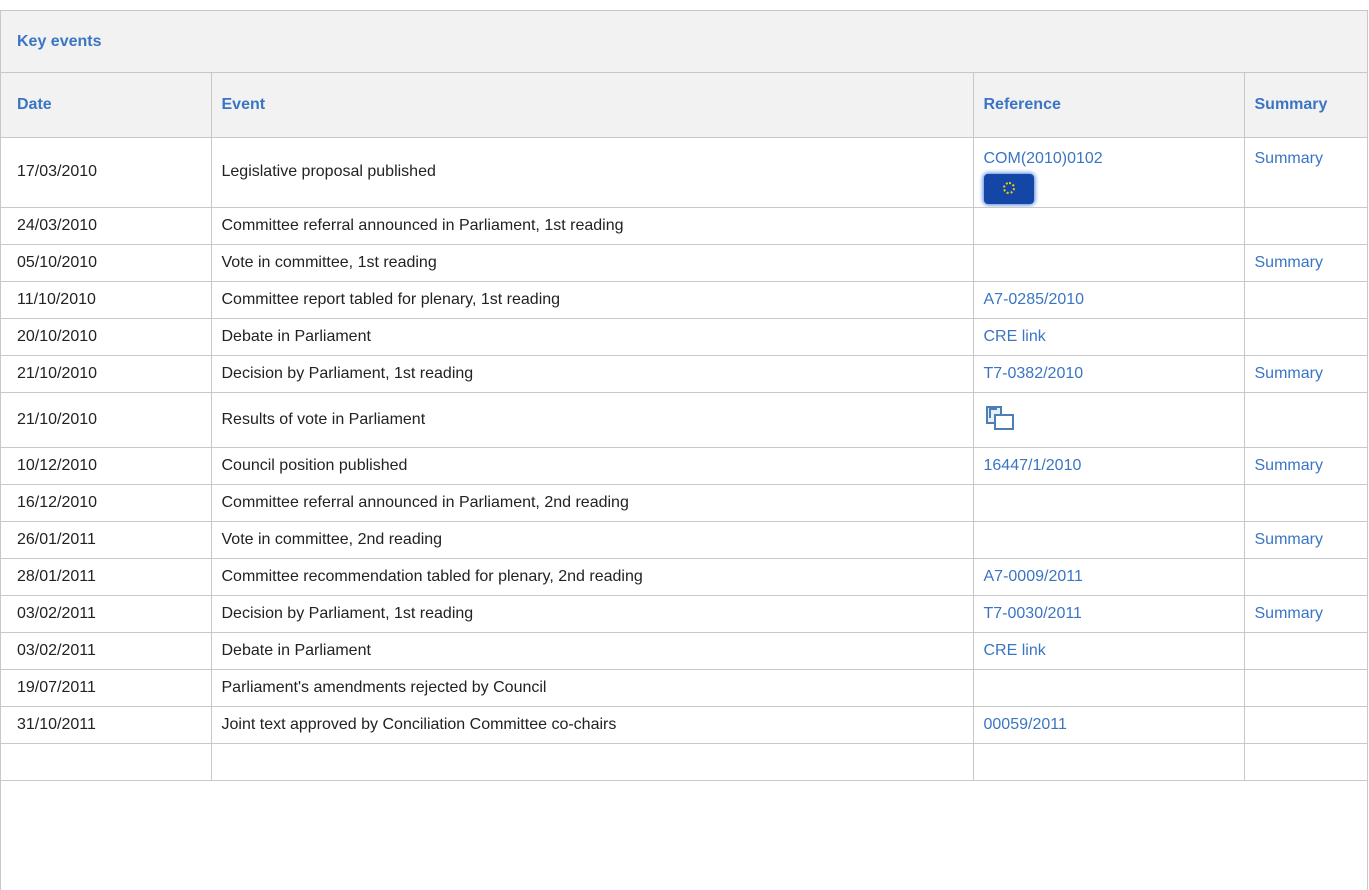 The height and width of the screenshot is (890, 1369). What do you see at coordinates (106, 337) in the screenshot?
I see `date-cell: 20/10/2010` at bounding box center [106, 337].